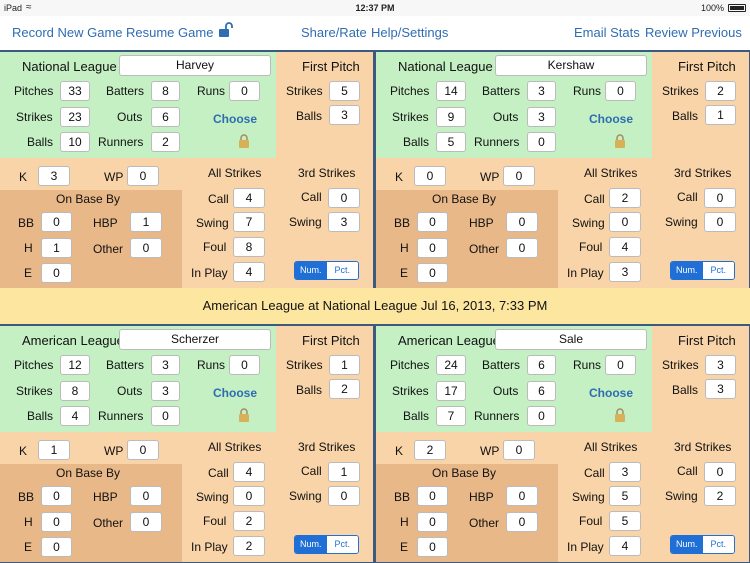 This screenshot has width=750, height=563. Describe the element at coordinates (165, 117) in the screenshot. I see `outs-value: 6` at that location.